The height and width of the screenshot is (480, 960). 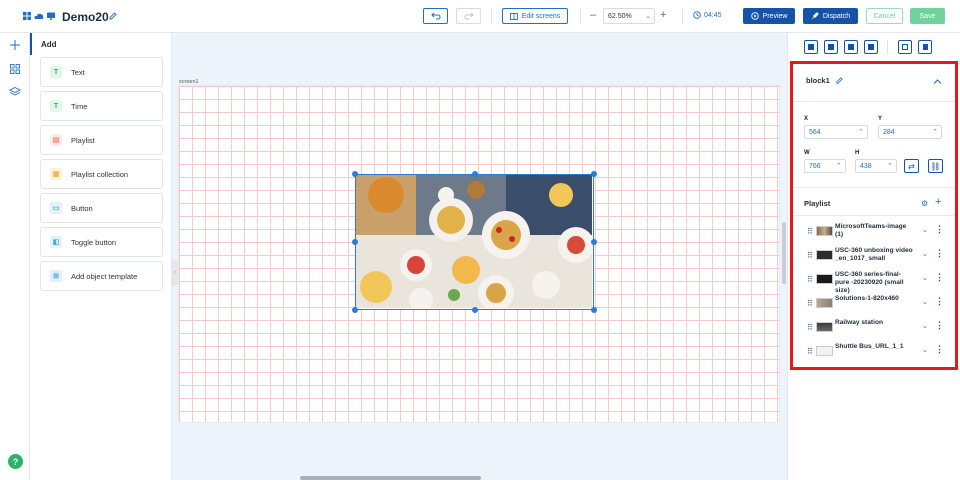 What do you see at coordinates (56, 72) in the screenshot?
I see `text-icon: T` at bounding box center [56, 72].